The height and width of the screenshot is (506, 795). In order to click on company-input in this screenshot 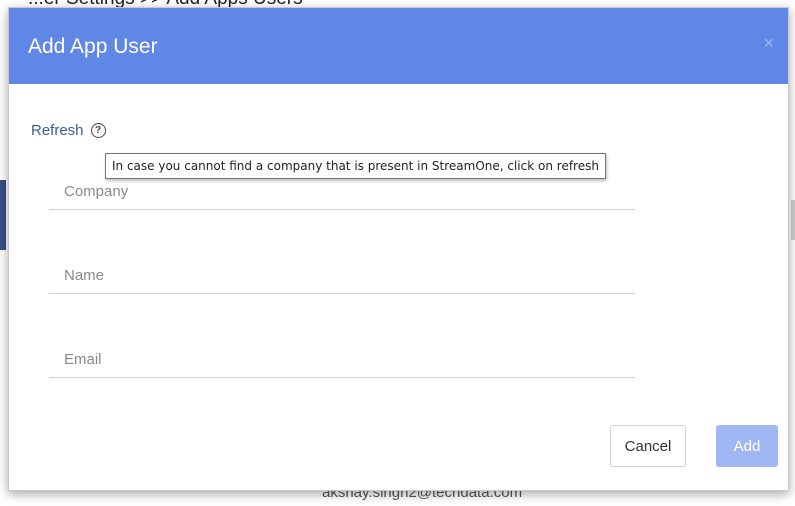, I will do `click(344, 191)`.